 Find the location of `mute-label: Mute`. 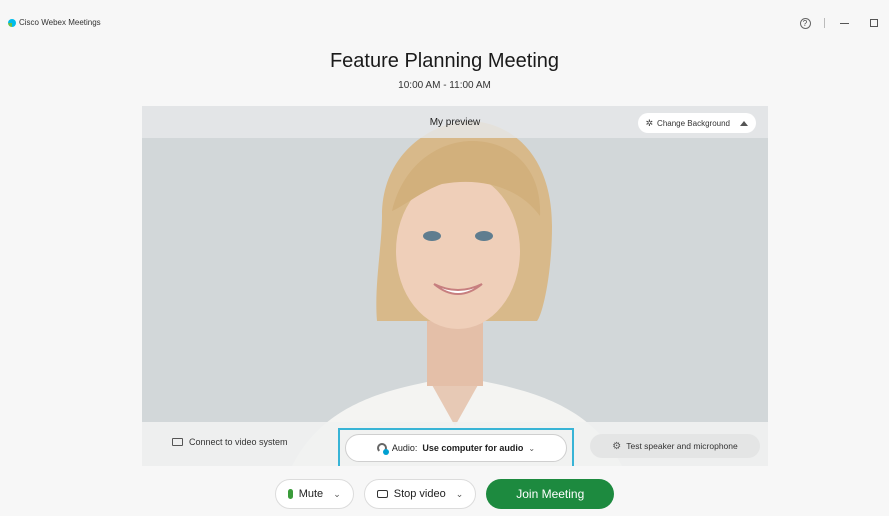

mute-label: Mute is located at coordinates (311, 494).